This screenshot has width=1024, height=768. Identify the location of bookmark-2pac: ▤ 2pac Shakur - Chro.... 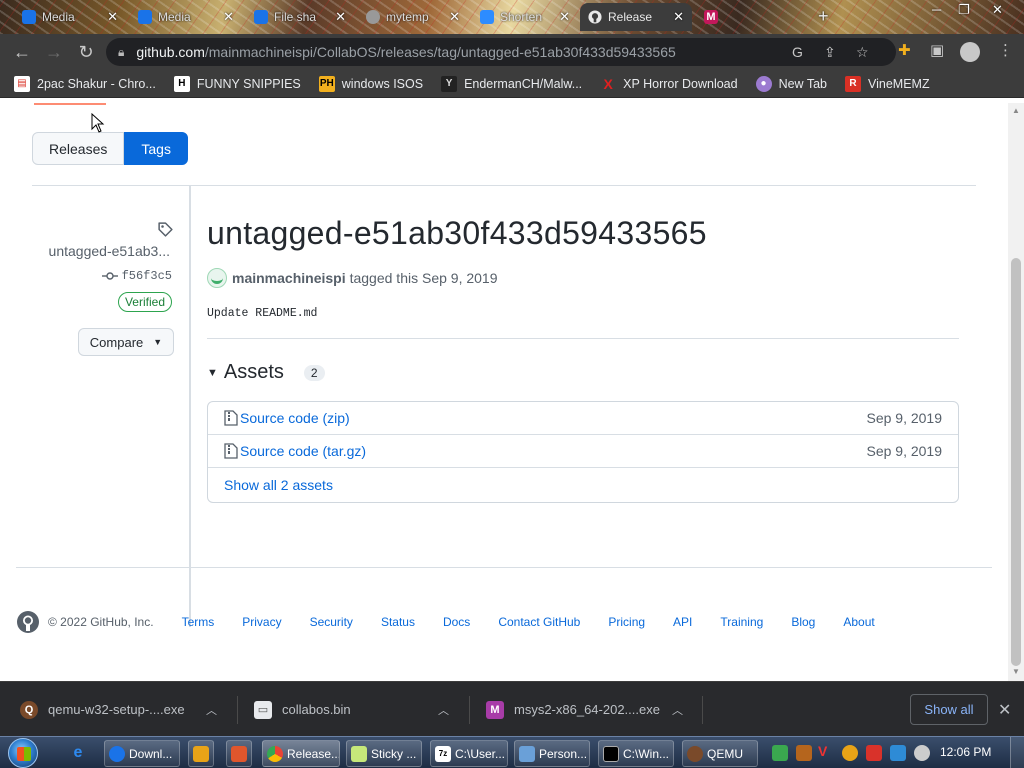
(85, 83).